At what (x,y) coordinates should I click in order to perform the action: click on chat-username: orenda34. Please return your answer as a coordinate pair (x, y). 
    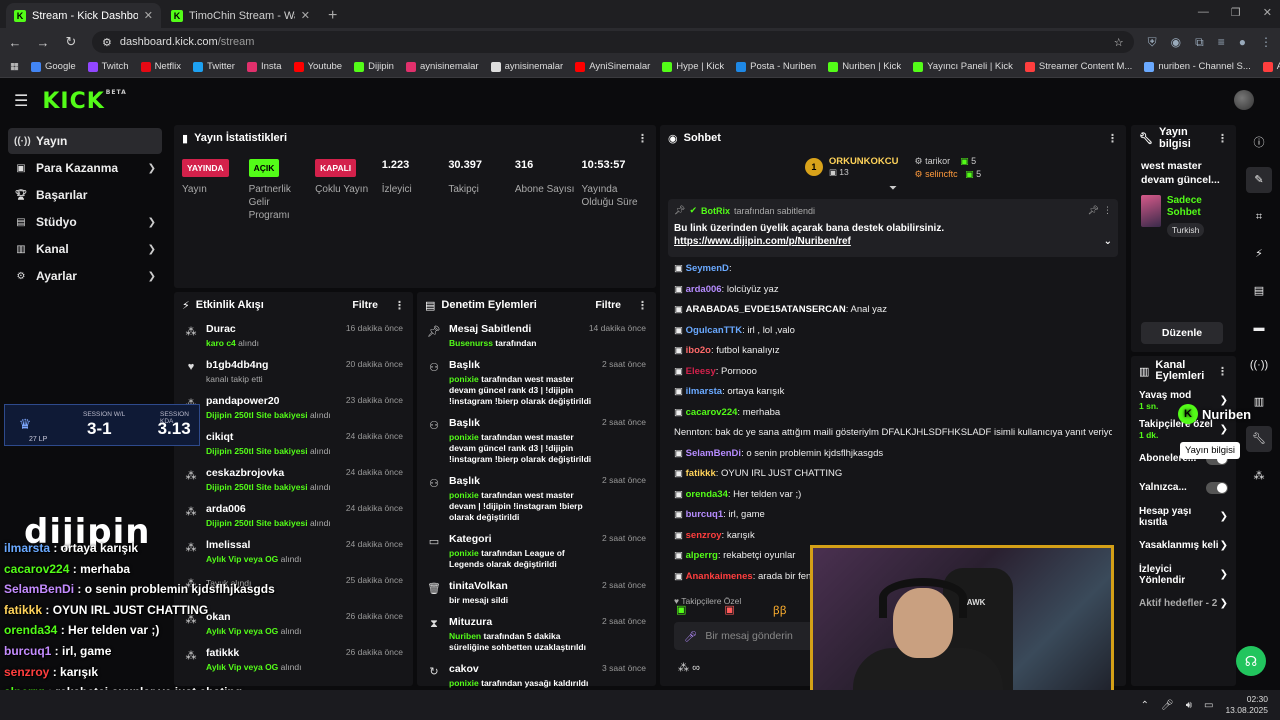
    Looking at the image, I should click on (707, 494).